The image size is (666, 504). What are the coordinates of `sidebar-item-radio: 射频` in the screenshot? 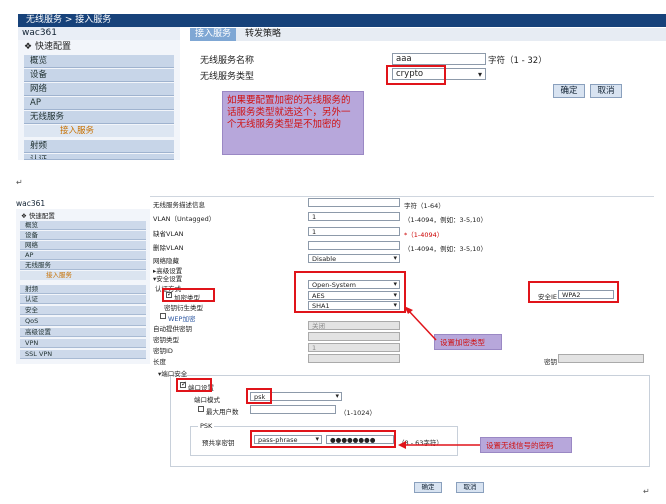 It's located at (99, 146).